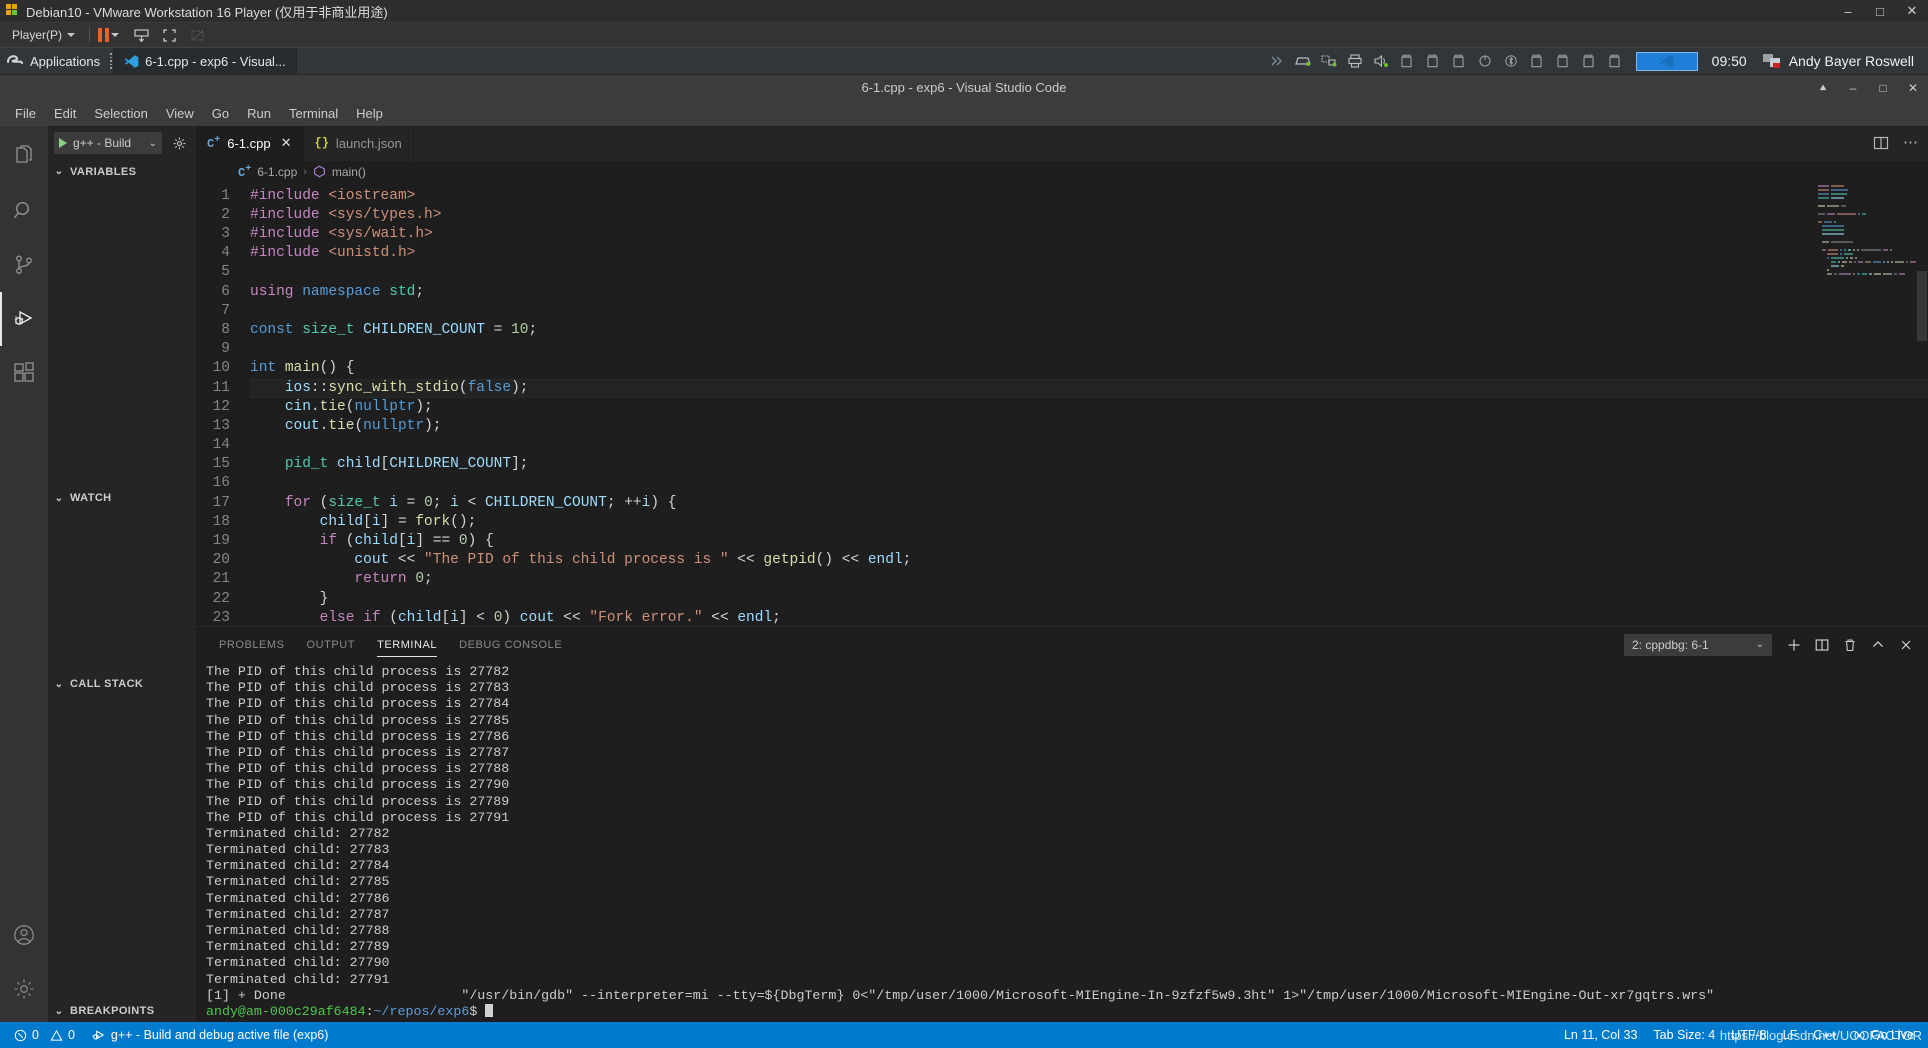  I want to click on code-line: #include <sys/wait.h>, so click(1089, 234).